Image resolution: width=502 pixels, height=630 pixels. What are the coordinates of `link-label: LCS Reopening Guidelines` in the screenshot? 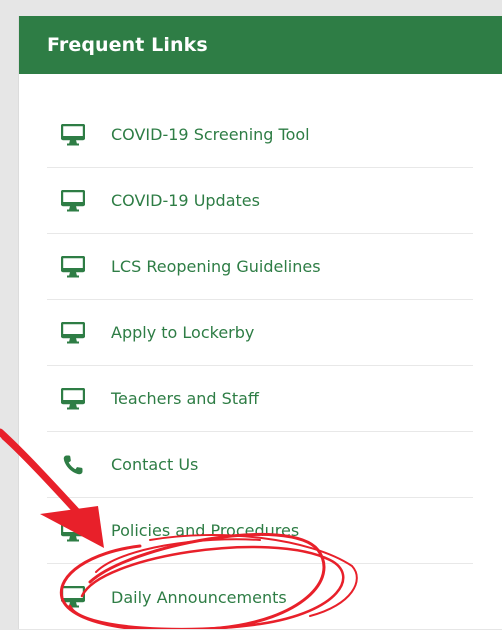 It's located at (216, 266).